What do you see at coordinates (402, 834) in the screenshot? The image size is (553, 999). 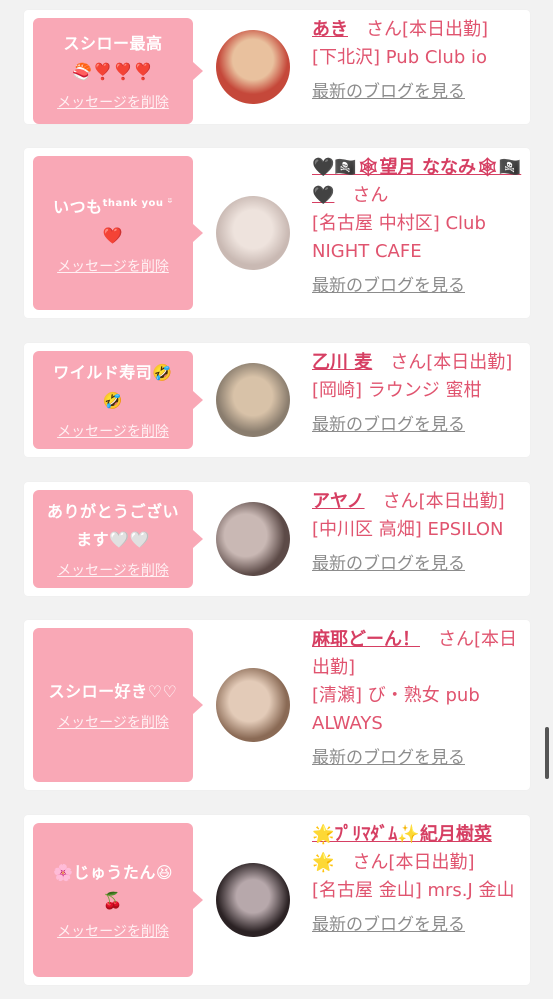 I see `cast-name-link: 🌟ﾌﾟﾘﾏﾀﾞﾑ✨紀月樹菜` at bounding box center [402, 834].